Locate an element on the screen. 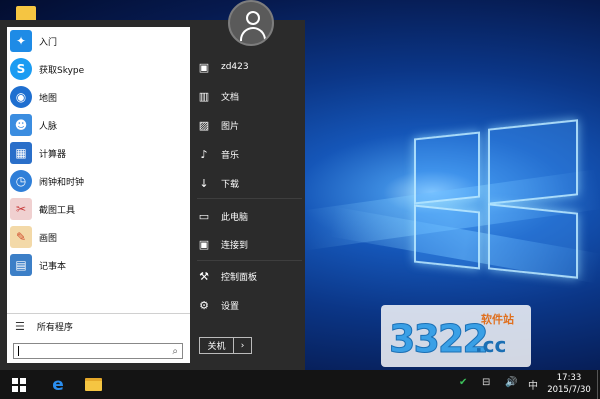 The image size is (600, 399). app-item-alarms-clock: ◷ 闹钟和时钟 is located at coordinates (98, 181).